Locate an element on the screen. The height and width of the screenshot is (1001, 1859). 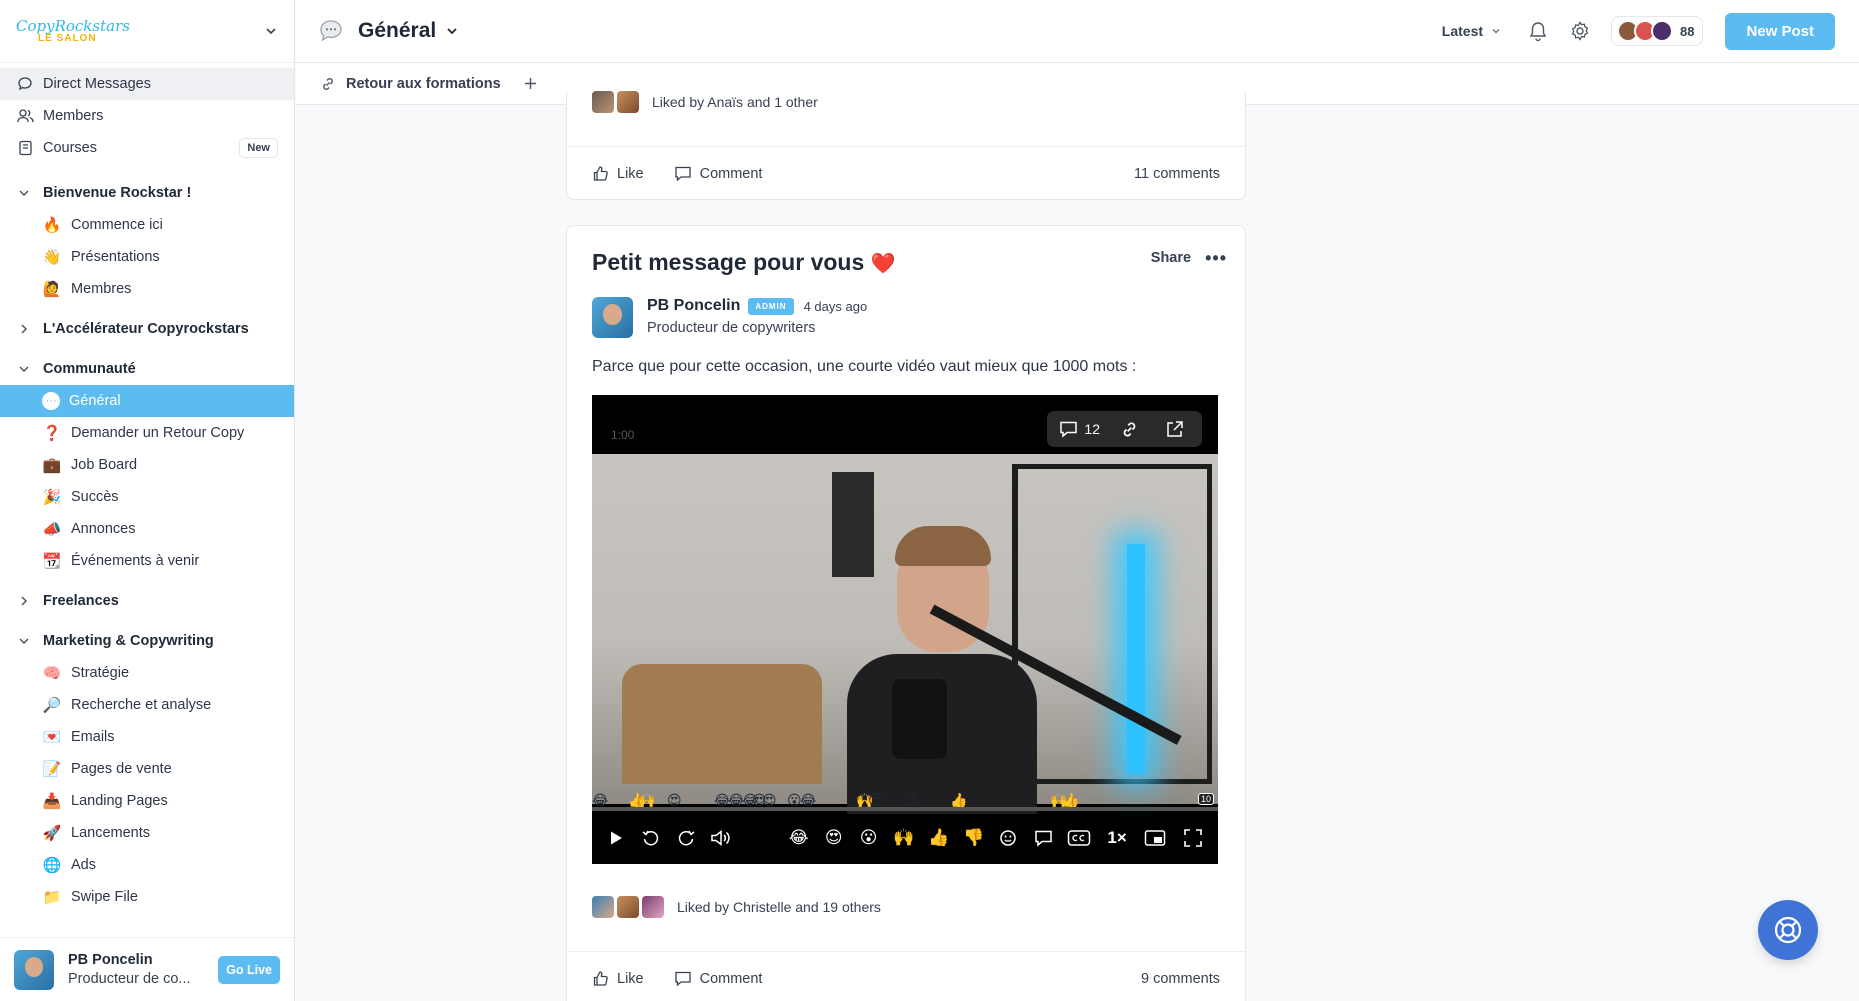
go-live-button: Go Live is located at coordinates (249, 969).